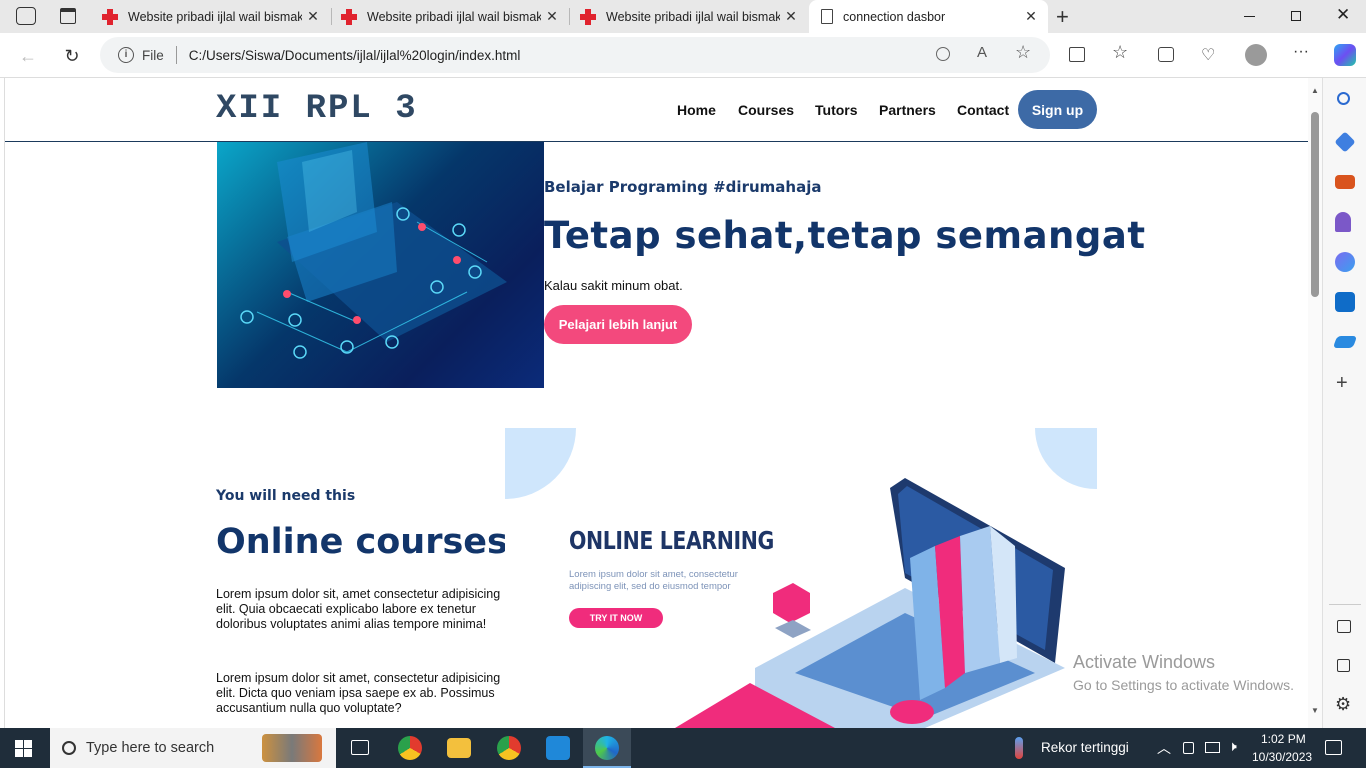 This screenshot has height=768, width=1366. I want to click on task-view-icon, so click(360, 747).